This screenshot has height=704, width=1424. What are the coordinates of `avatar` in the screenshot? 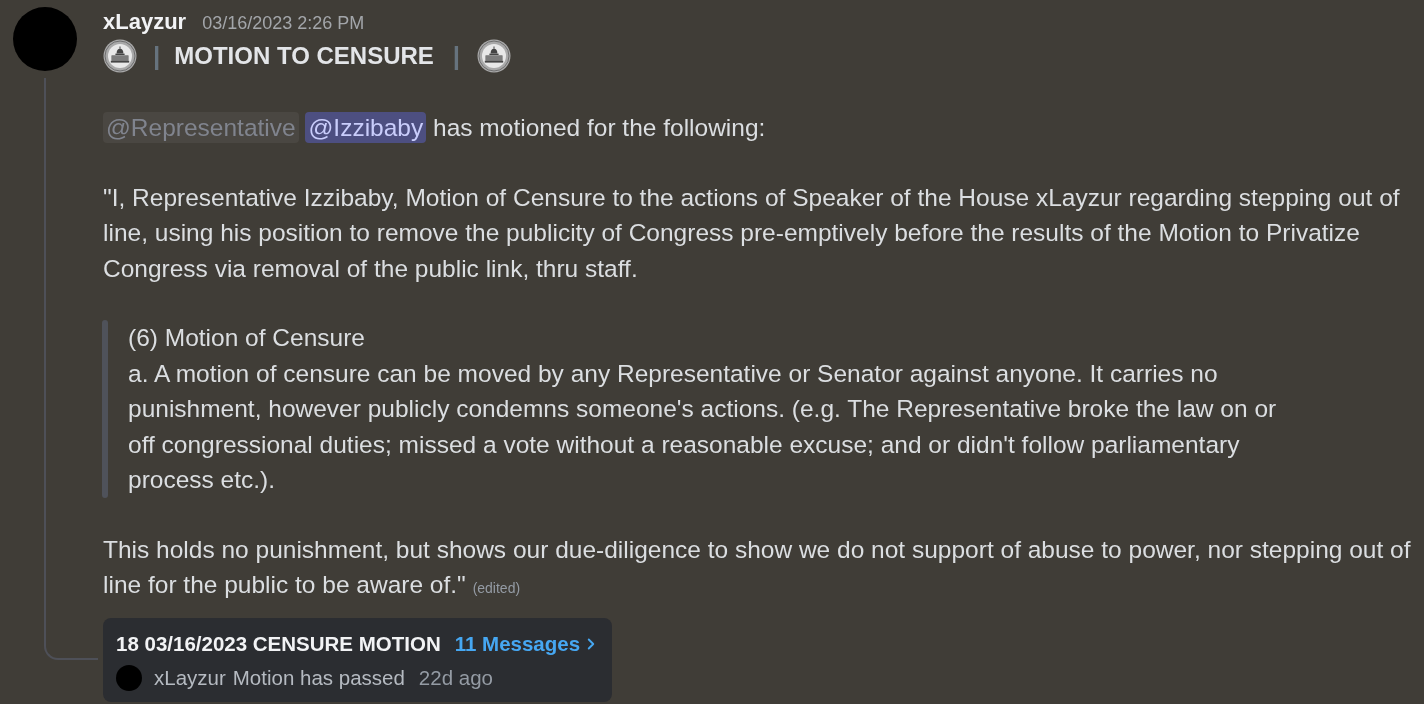 It's located at (129, 677).